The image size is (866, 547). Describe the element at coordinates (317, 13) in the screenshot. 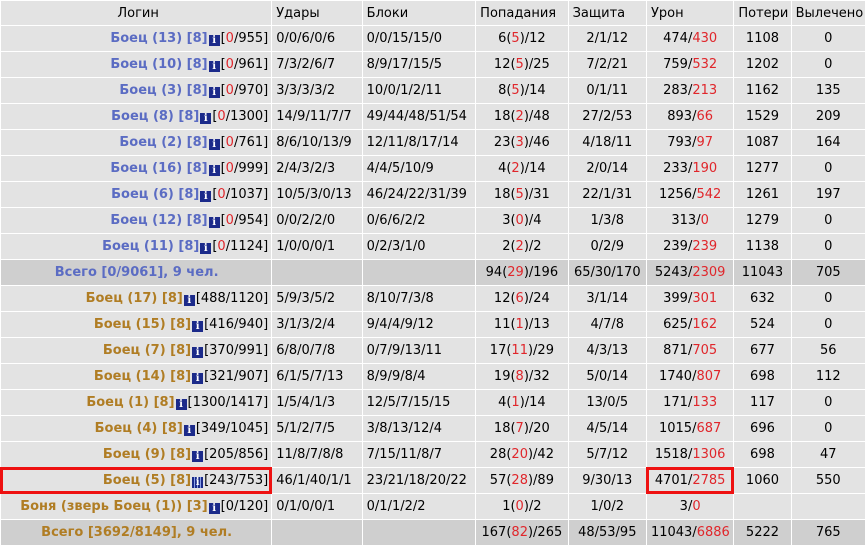

I see `column-header: Удары` at that location.